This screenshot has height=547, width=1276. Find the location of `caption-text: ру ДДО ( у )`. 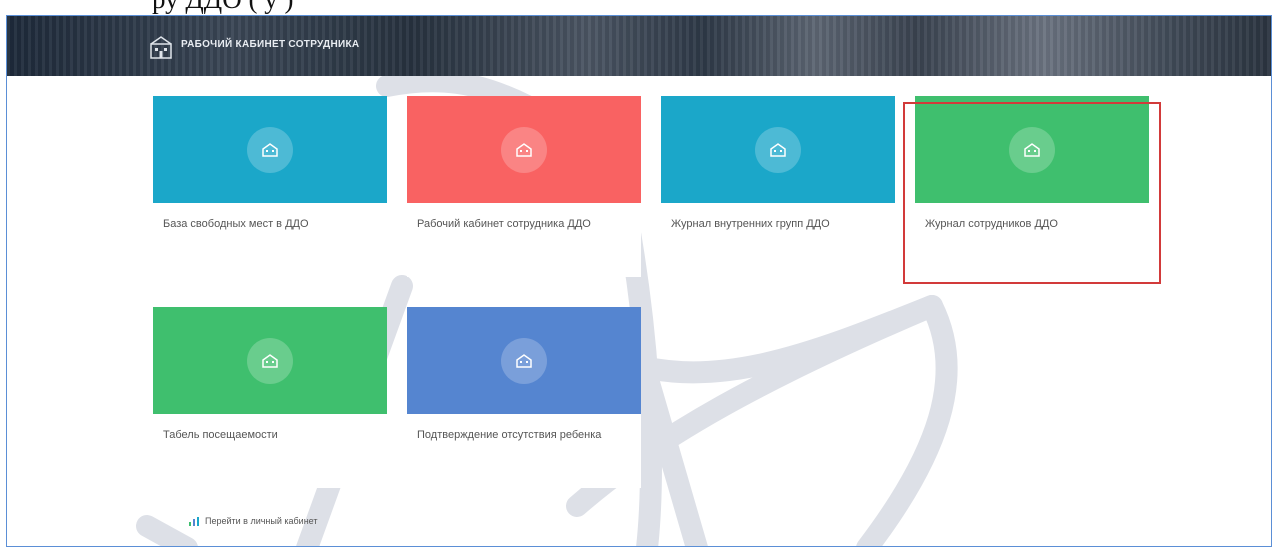

caption-text: ру ДДО ( у ) is located at coordinates (222, 7).